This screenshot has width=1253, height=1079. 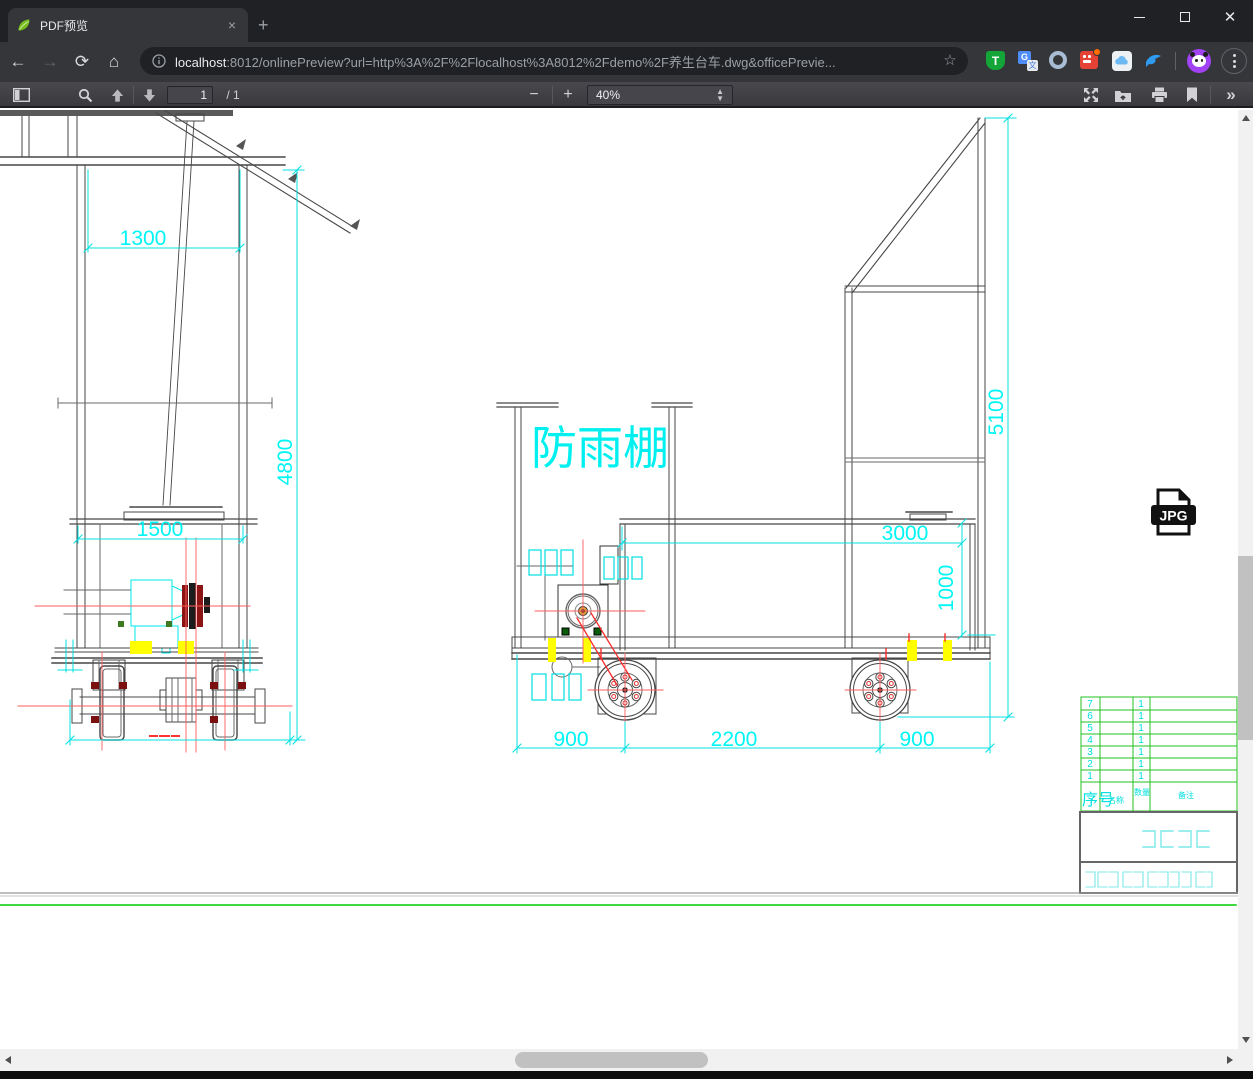 What do you see at coordinates (114, 62) in the screenshot?
I see `home-button: ⌂` at bounding box center [114, 62].